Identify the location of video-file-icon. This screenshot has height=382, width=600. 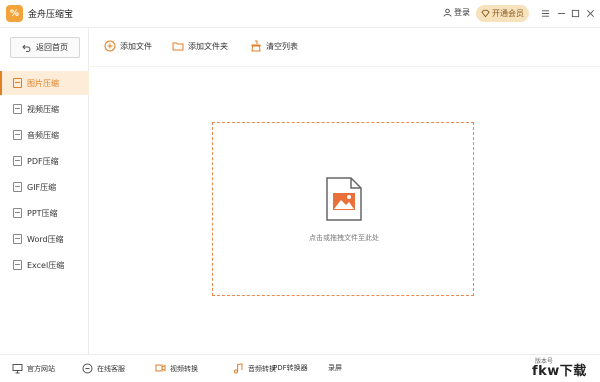
(17, 109).